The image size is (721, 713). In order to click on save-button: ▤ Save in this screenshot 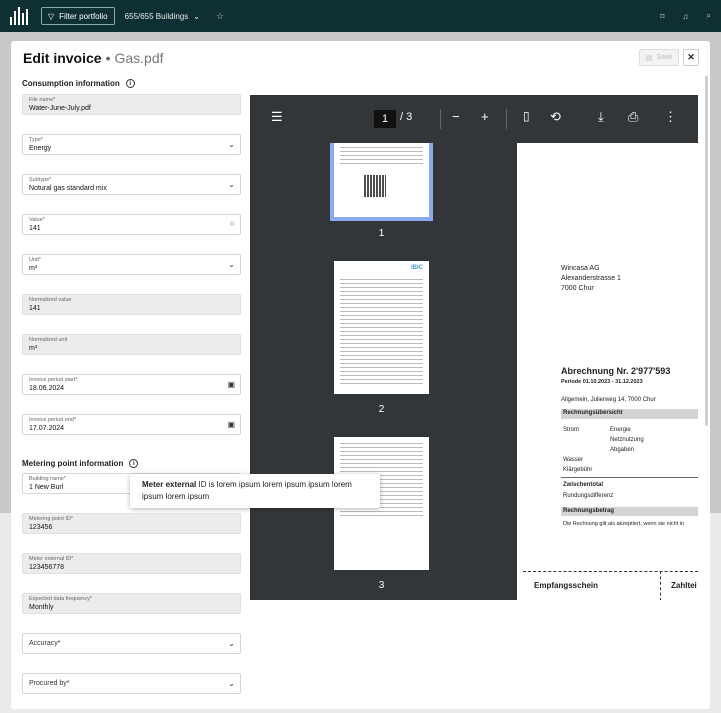, I will do `click(659, 57)`.